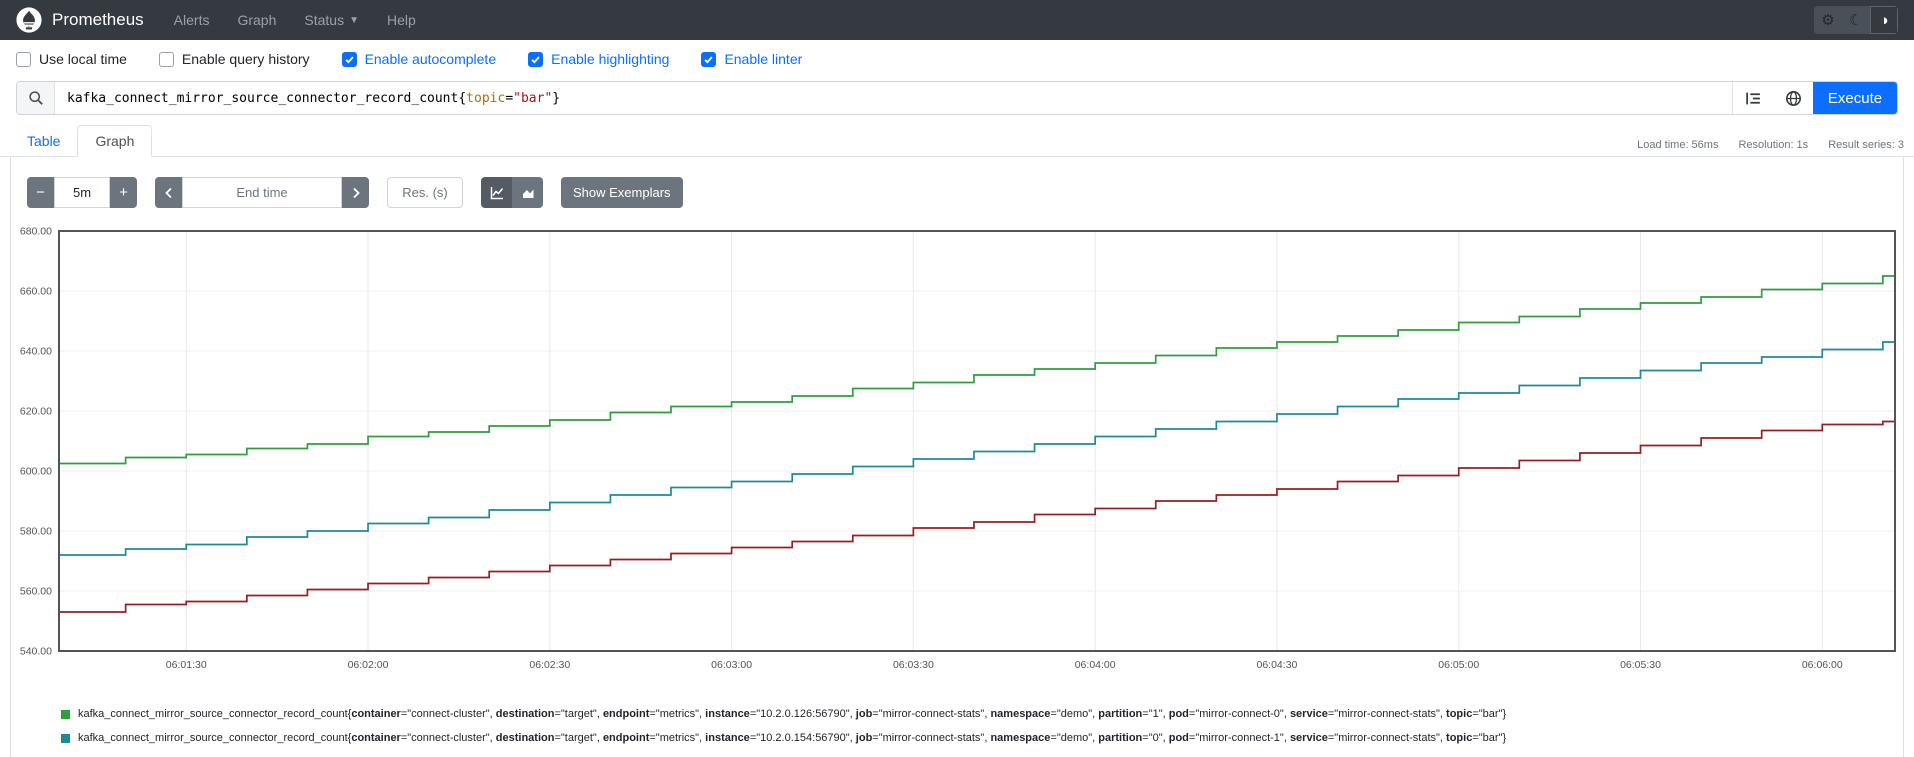  What do you see at coordinates (262, 192) in the screenshot?
I see `end-time-input` at bounding box center [262, 192].